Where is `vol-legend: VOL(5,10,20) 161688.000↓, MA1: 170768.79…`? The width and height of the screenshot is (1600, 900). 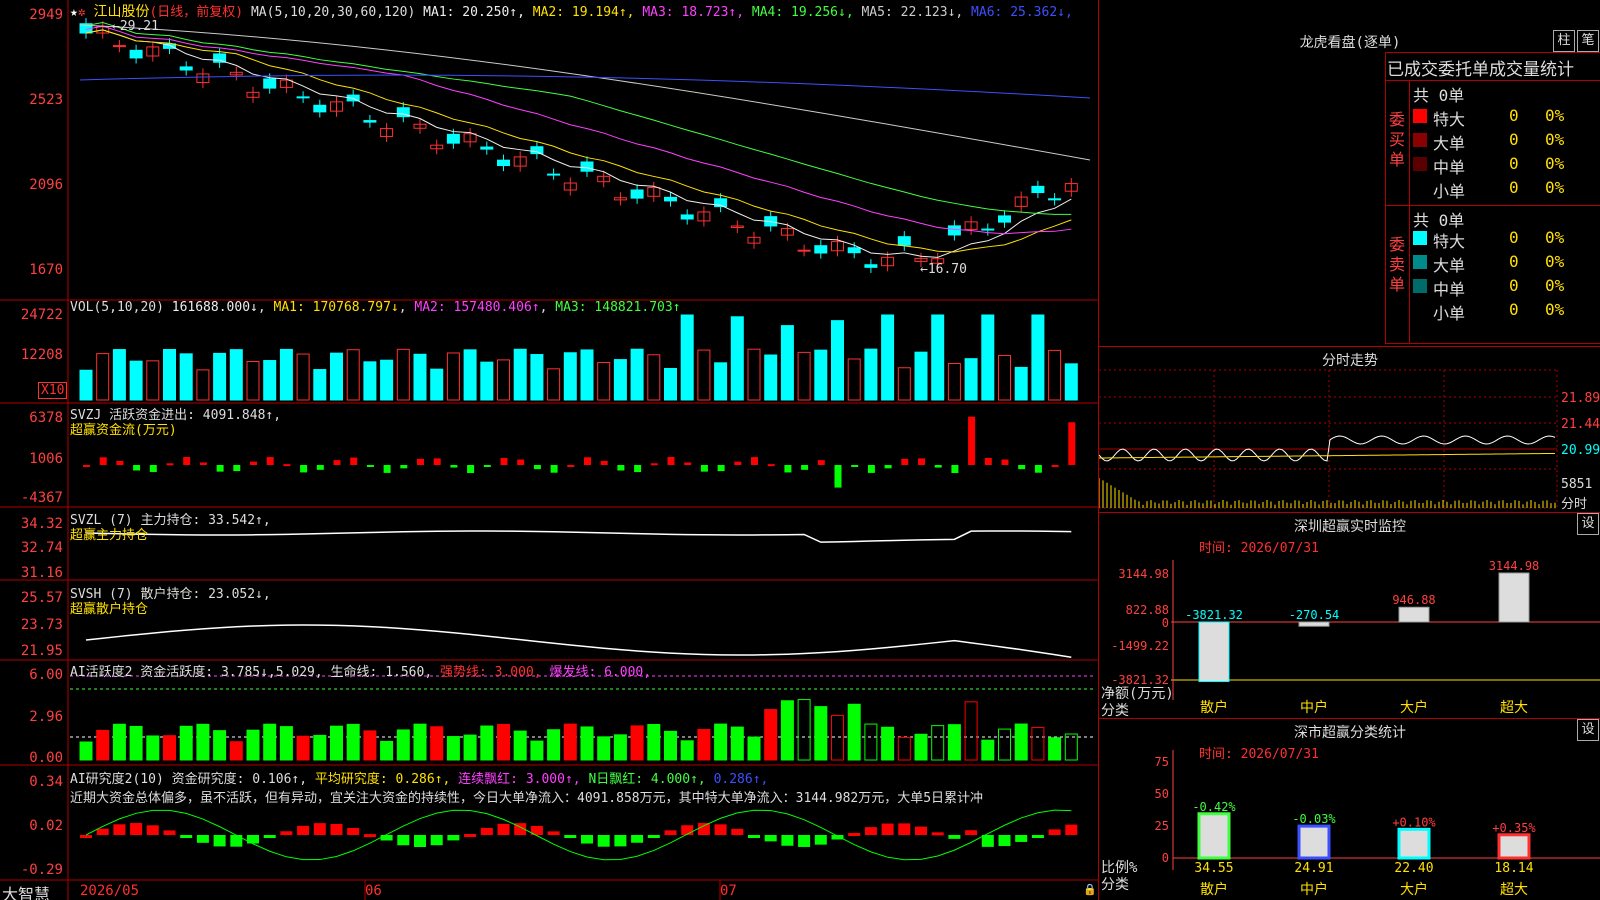
vol-legend: VOL(5,10,20) 161688.000↓, MA1: 170768.79… is located at coordinates (375, 307).